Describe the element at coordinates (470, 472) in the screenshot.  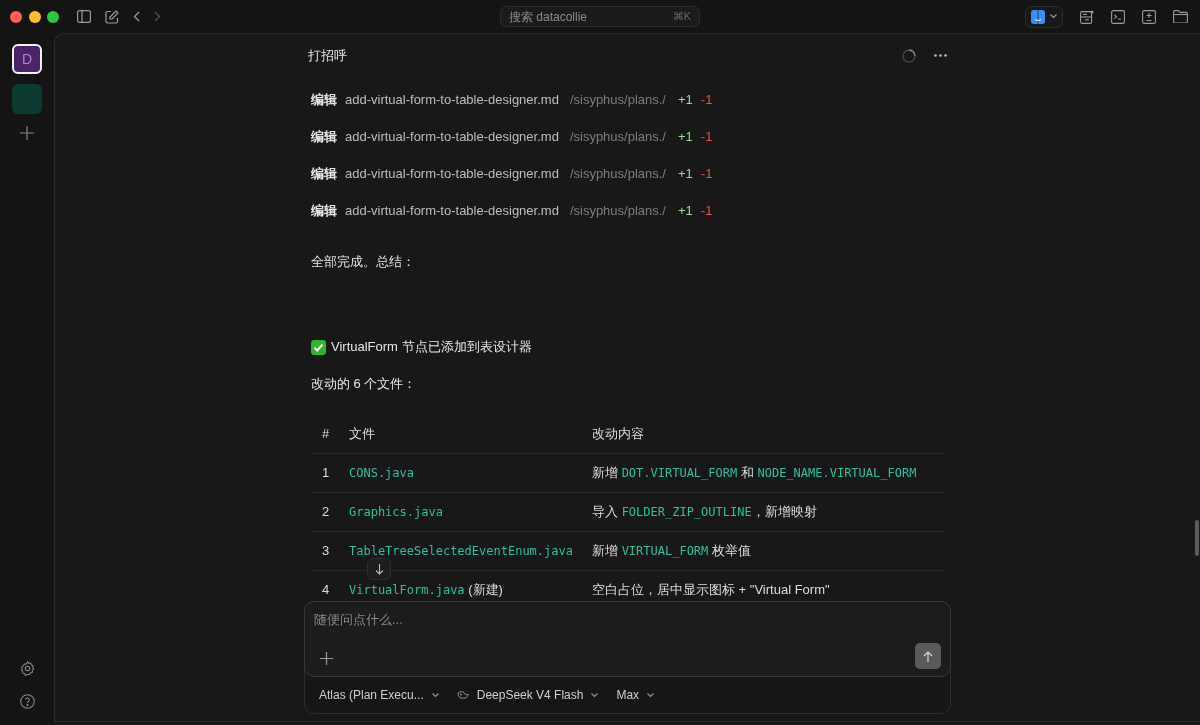
I see `table-cell: CONS.java` at that location.